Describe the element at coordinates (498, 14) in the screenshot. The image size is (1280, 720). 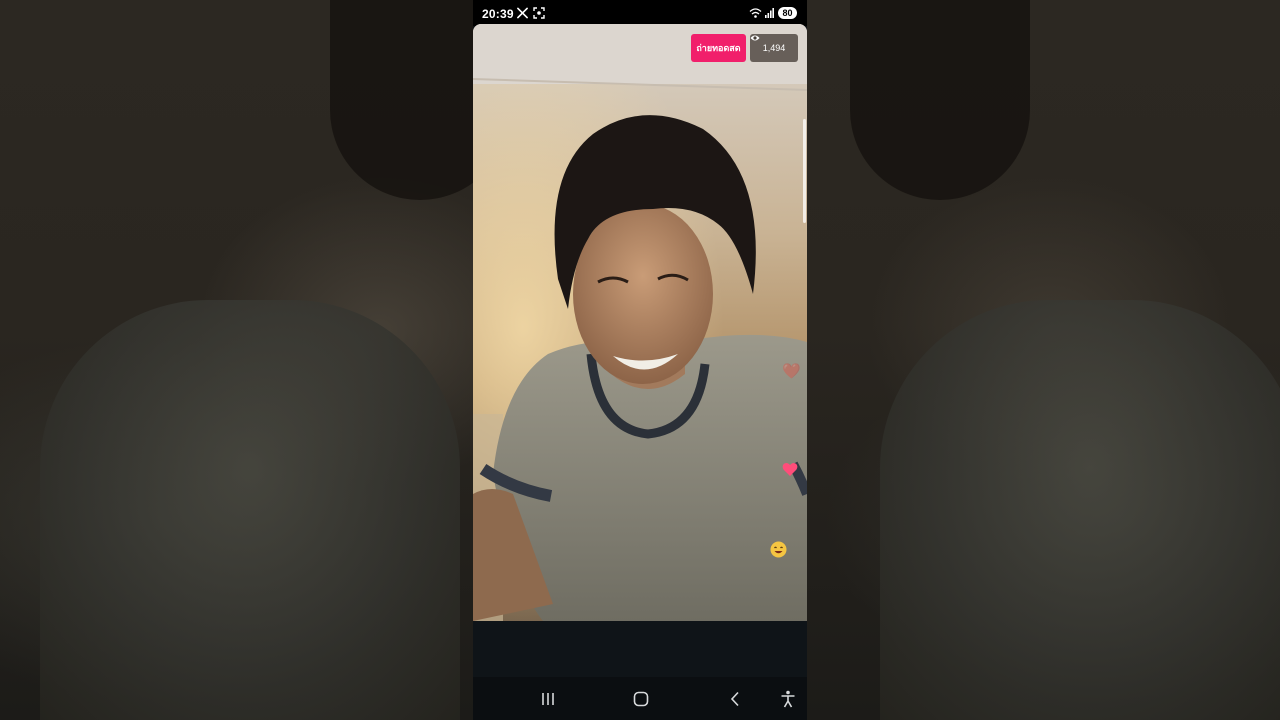
I see `status-time: 20:39` at that location.